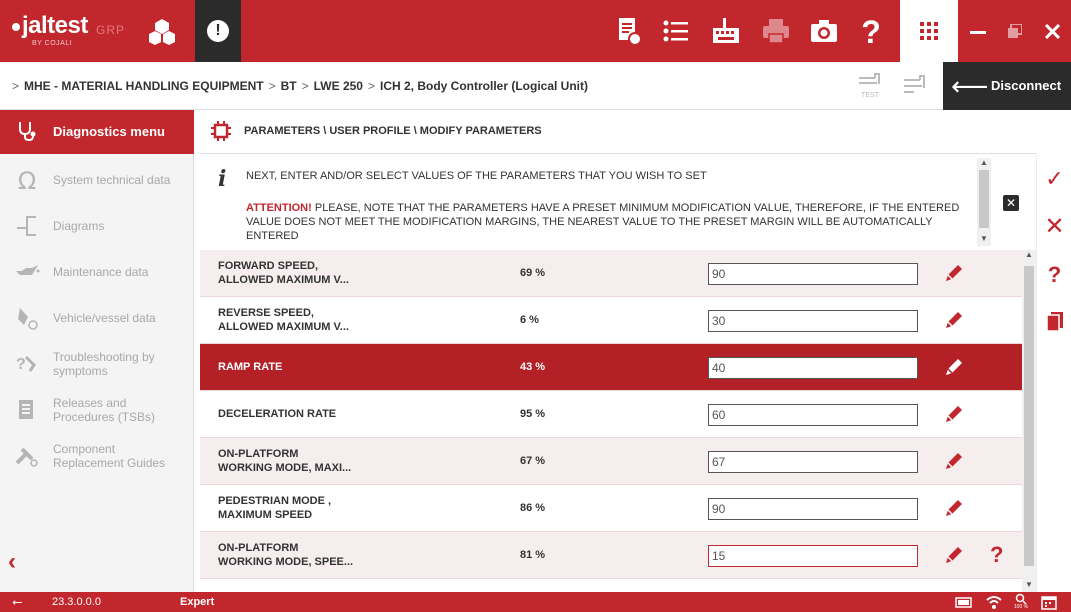 The width and height of the screenshot is (1071, 612). Describe the element at coordinates (197, 602) in the screenshot. I see `user-mode: Expert` at that location.